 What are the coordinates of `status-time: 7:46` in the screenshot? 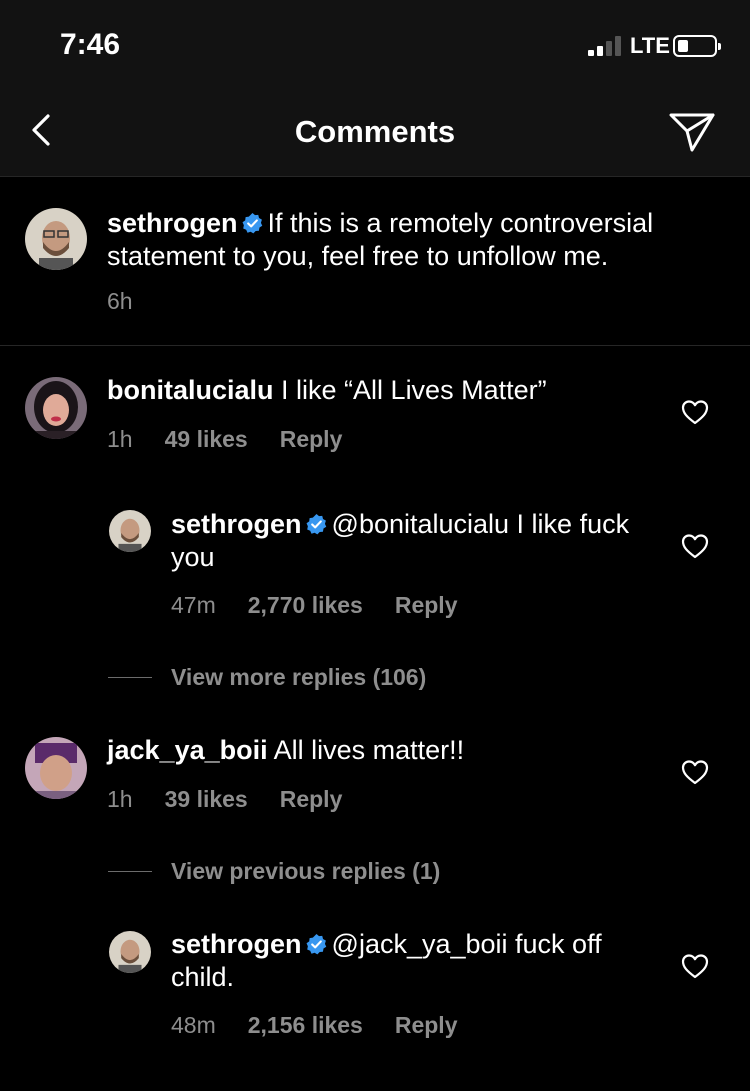 It's located at (90, 44).